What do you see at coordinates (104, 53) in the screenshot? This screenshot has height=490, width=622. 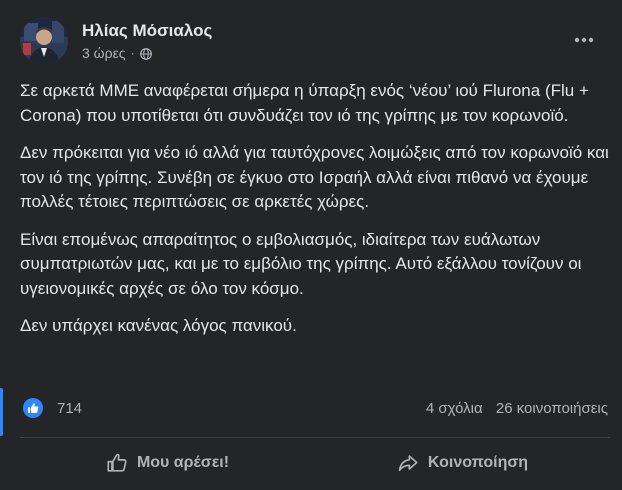 I see `timestamp: 3 ώρες` at bounding box center [104, 53].